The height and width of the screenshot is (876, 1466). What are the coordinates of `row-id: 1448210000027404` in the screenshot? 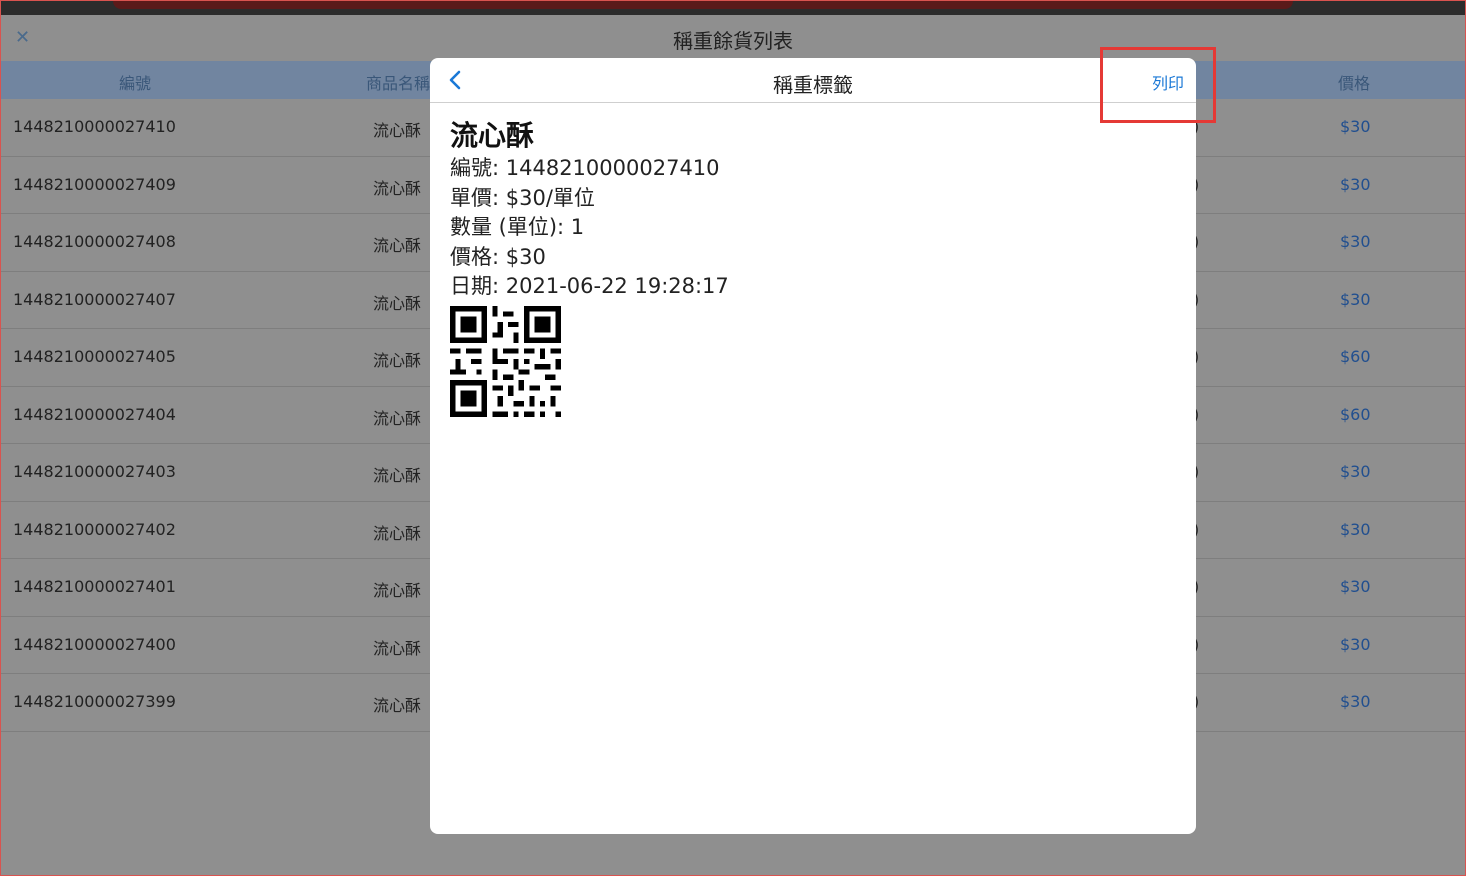 It's located at (94, 414).